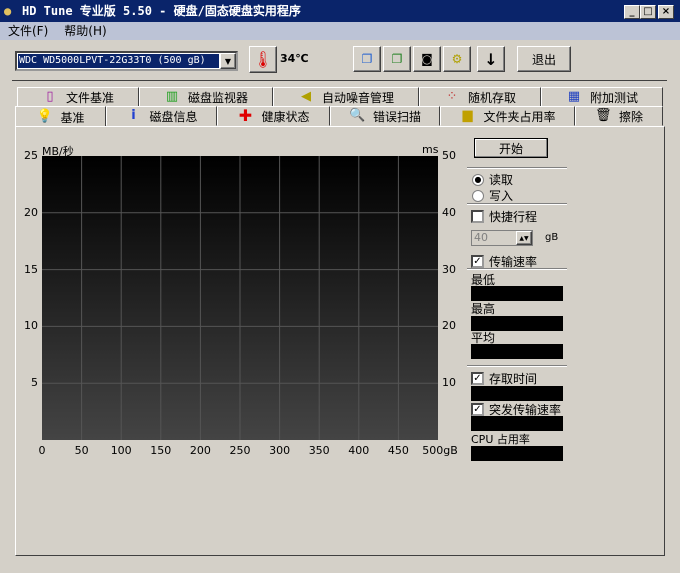  Describe the element at coordinates (42, 450) in the screenshot. I see `x-tick-label: 0` at that location.